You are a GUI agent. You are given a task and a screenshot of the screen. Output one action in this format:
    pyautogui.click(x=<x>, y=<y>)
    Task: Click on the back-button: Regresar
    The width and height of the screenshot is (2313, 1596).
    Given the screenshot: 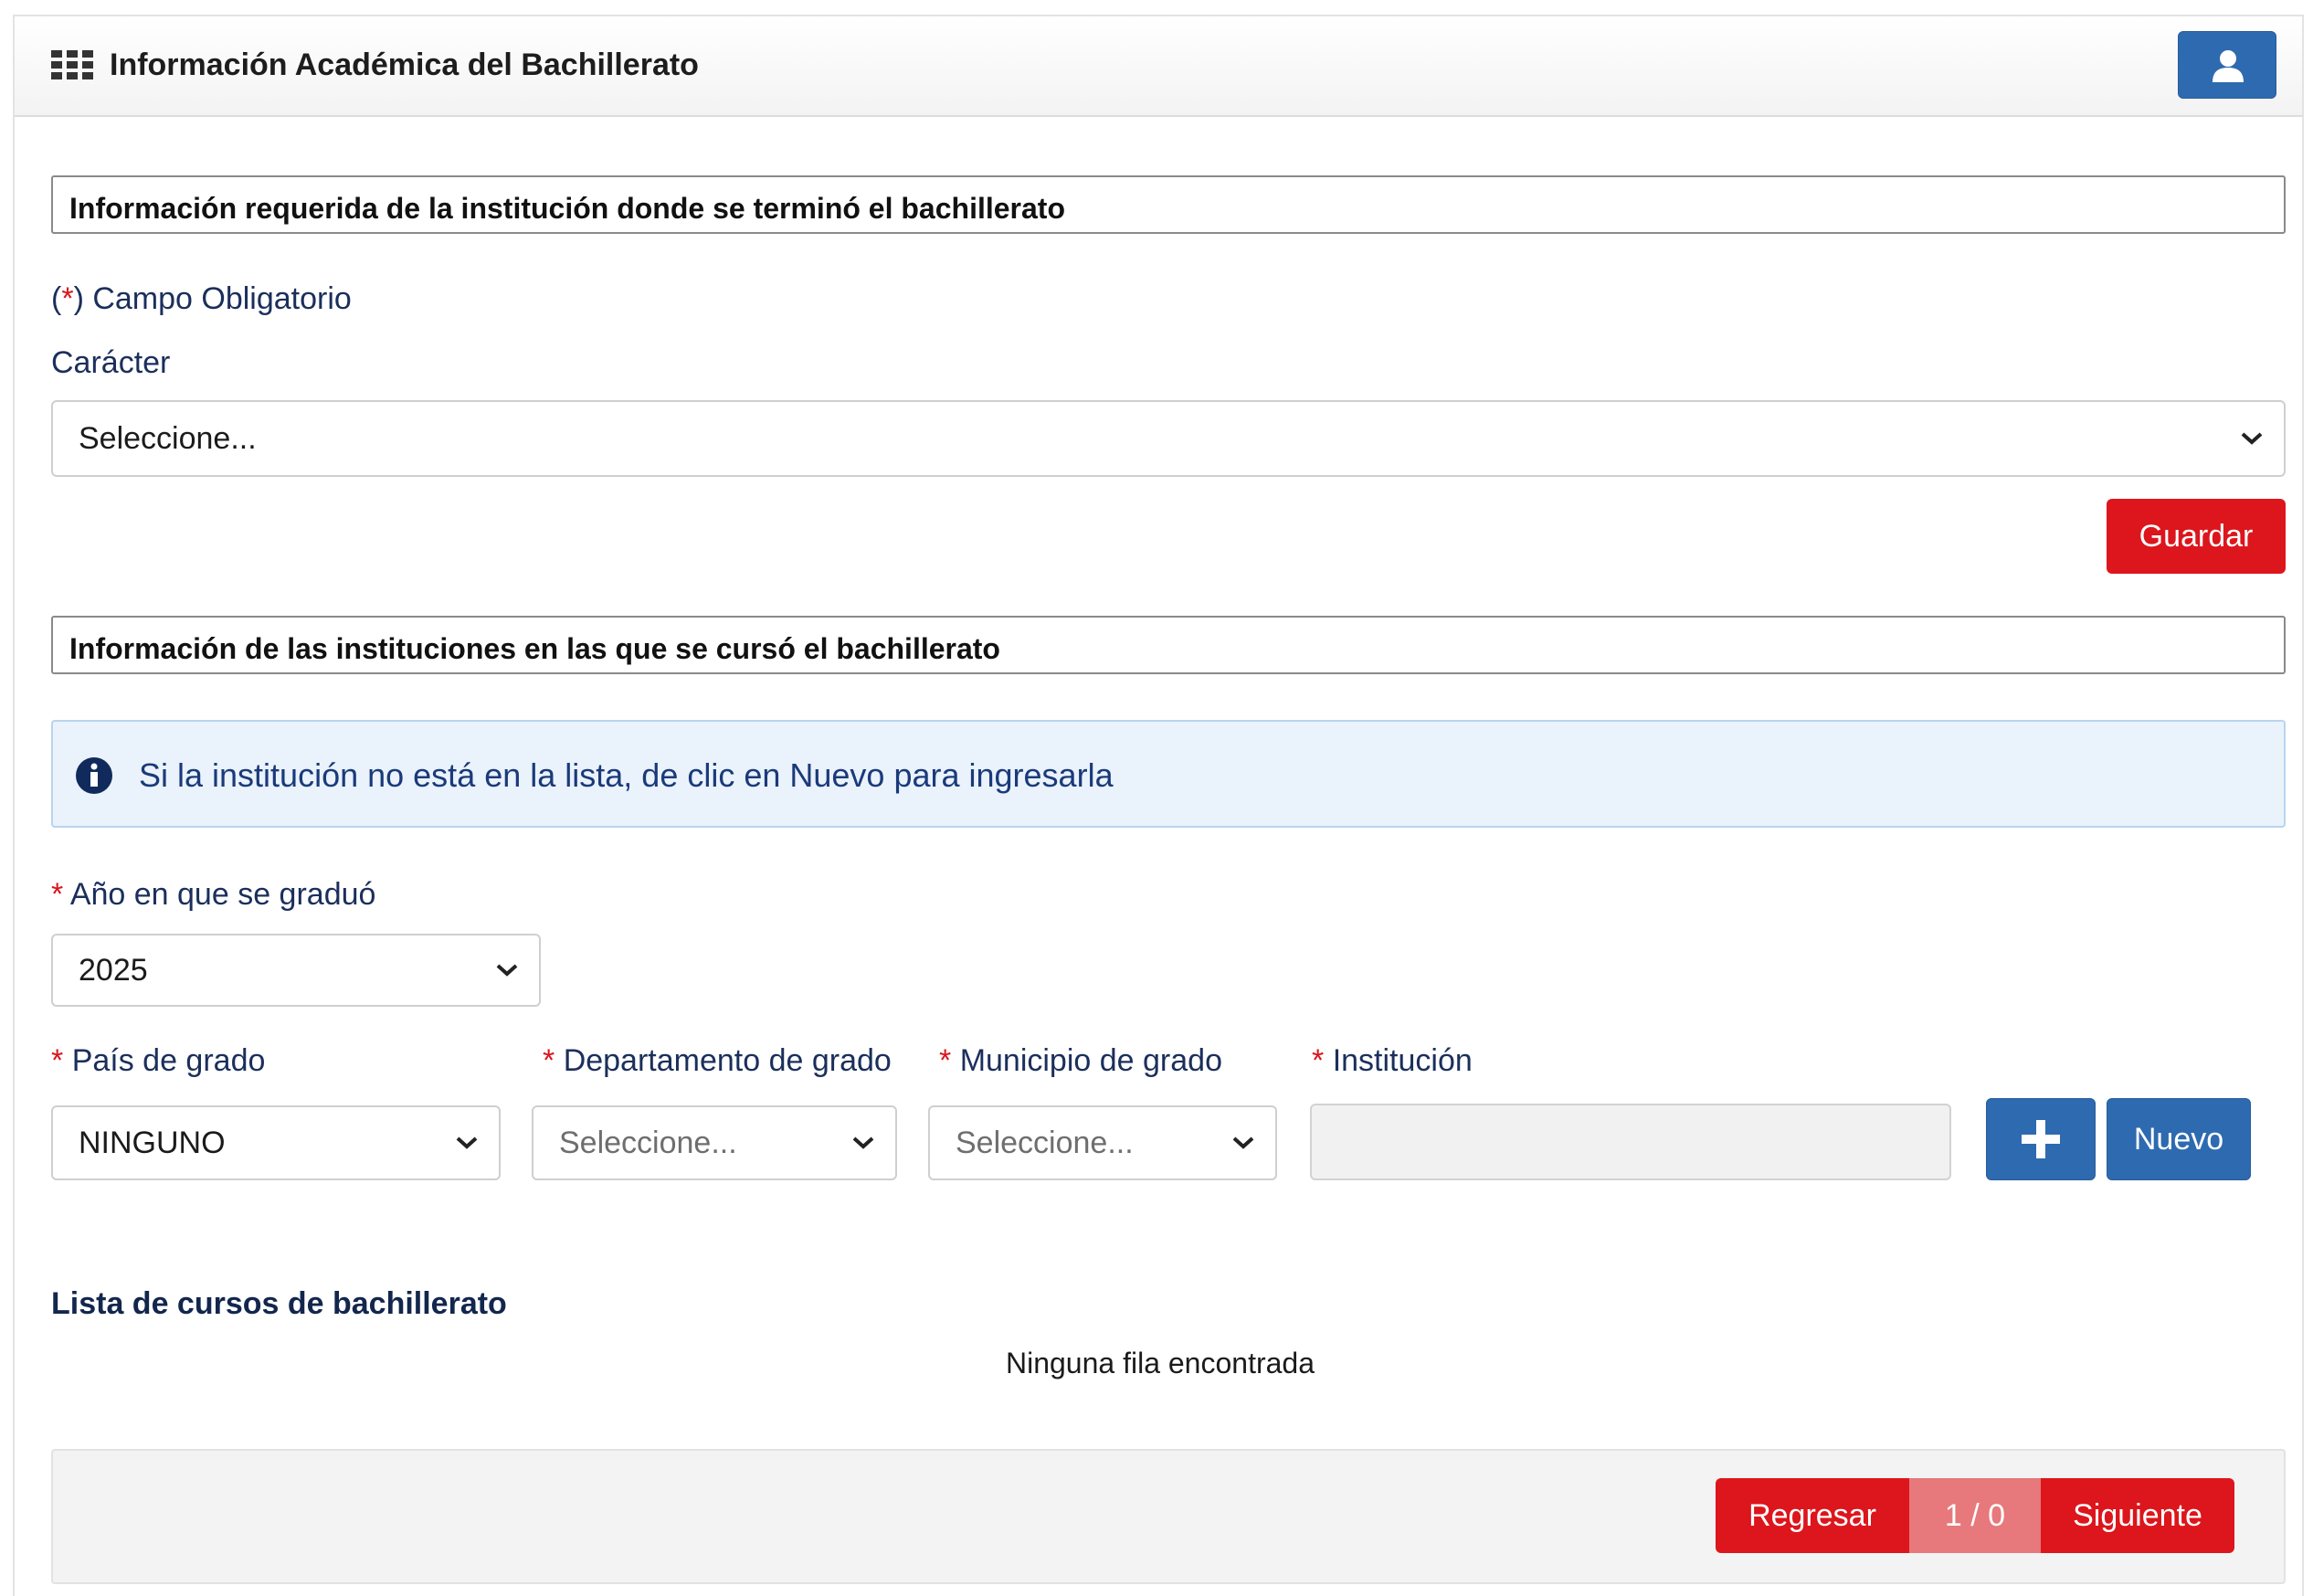 What is the action you would take?
    pyautogui.click(x=1812, y=1515)
    